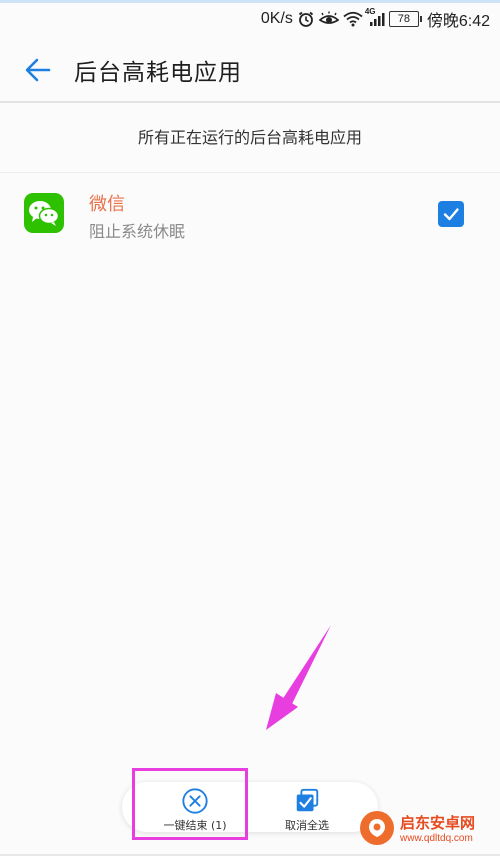  I want to click on app-name: 微信, so click(107, 204).